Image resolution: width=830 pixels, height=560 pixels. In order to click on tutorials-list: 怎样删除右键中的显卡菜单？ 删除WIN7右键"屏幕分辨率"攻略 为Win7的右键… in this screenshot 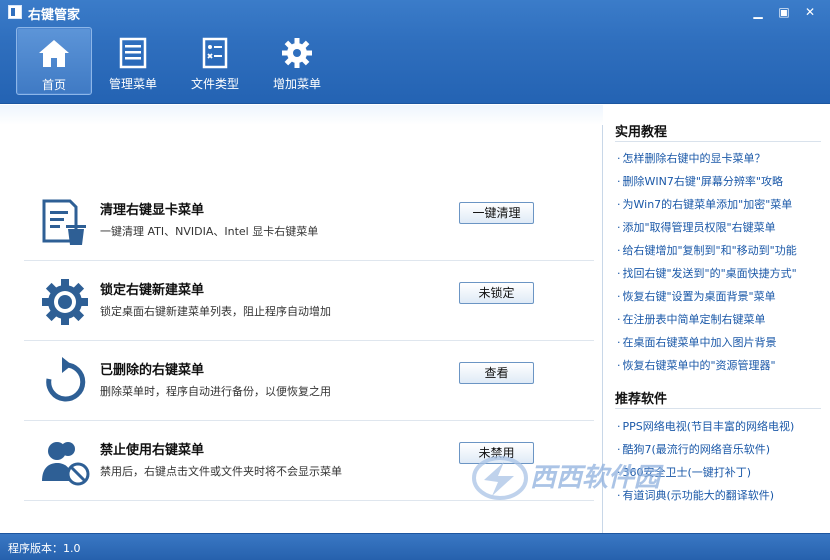, I will do `click(722, 262)`.